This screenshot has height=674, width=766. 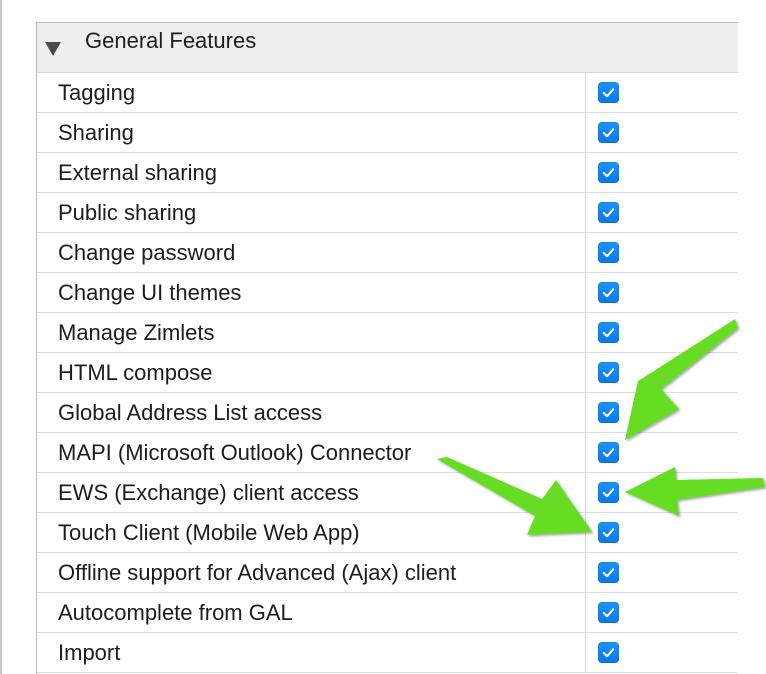 I want to click on feature-row-global-address-list-access: Global Address List access, so click(x=387, y=413).